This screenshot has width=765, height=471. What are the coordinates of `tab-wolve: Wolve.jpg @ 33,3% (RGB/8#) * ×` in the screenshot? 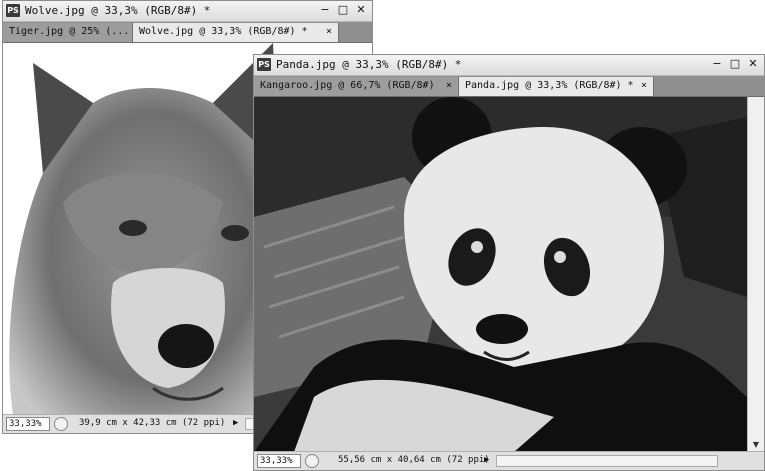 It's located at (236, 32).